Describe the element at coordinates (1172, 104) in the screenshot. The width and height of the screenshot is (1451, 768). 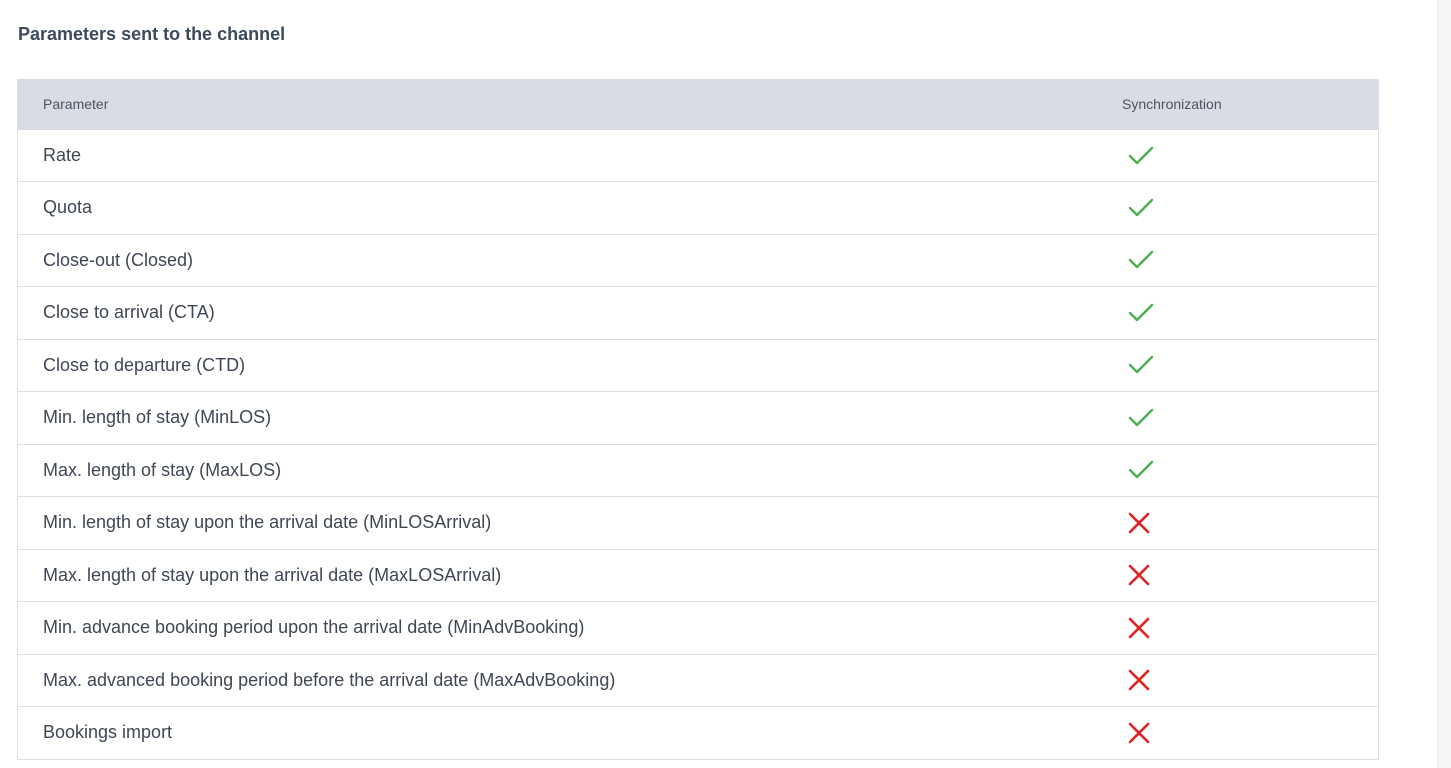
I see `column-header-synchronization: Synchronization` at that location.